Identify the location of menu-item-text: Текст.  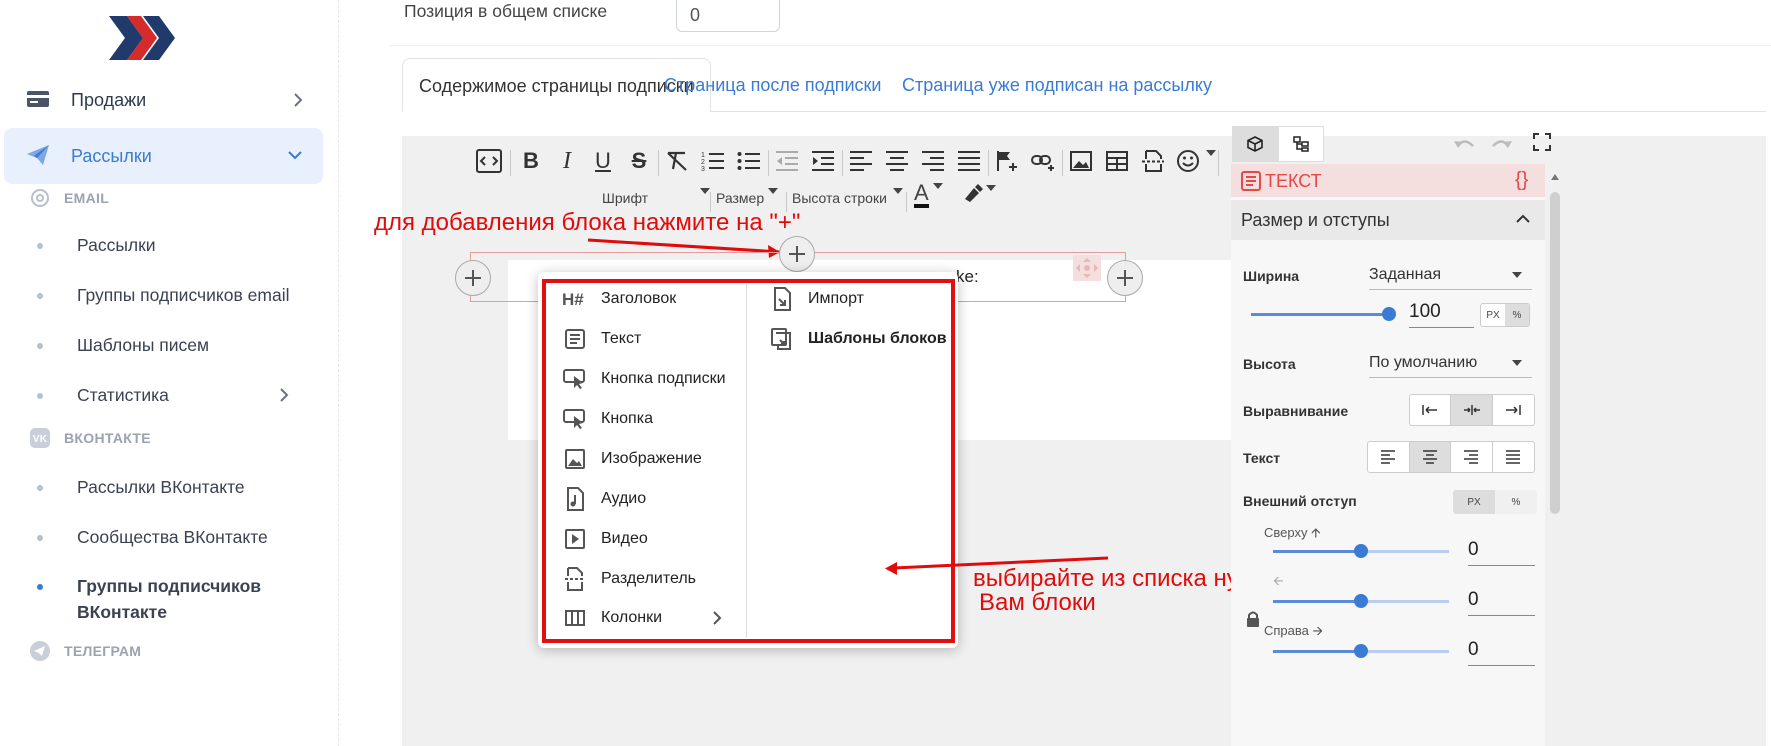
(601, 339).